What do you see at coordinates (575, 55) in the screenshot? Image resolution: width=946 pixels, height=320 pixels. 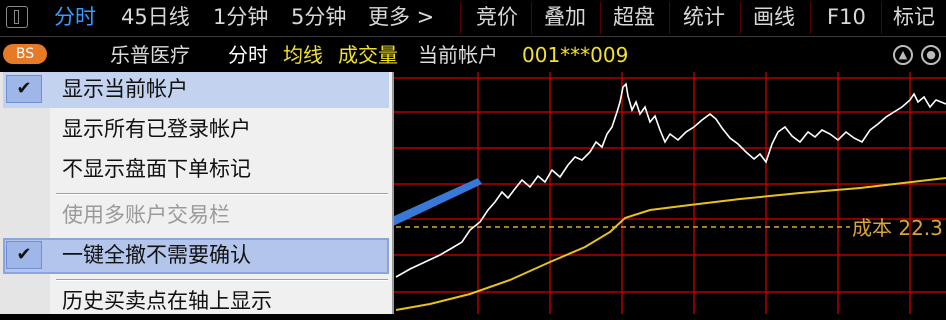 I see `account-id: 001***009` at bounding box center [575, 55].